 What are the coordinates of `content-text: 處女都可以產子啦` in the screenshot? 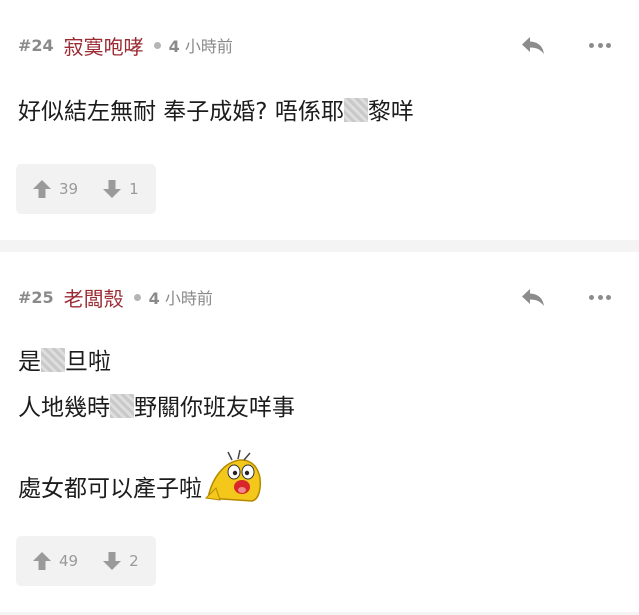 It's located at (110, 489).